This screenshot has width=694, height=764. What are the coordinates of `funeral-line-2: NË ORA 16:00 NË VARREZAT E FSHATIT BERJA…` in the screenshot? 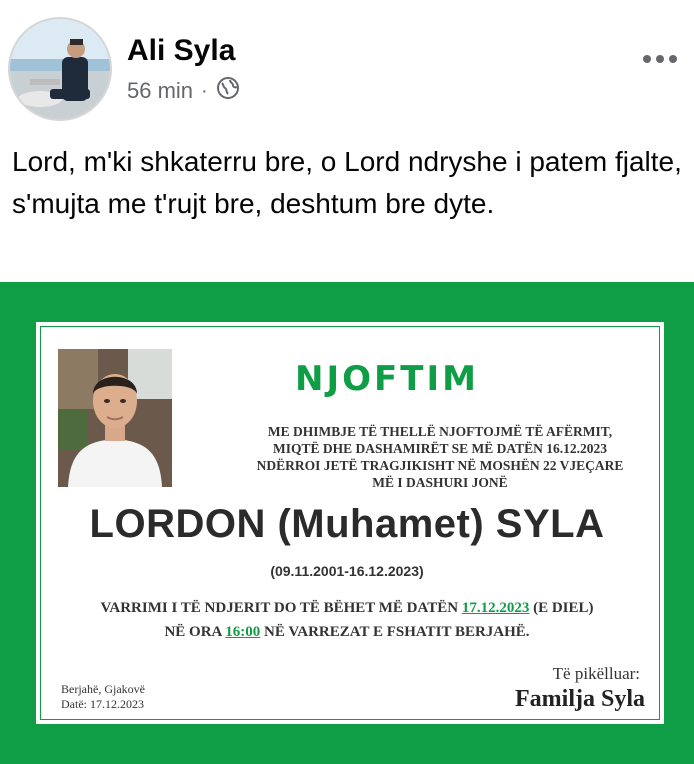 It's located at (347, 632).